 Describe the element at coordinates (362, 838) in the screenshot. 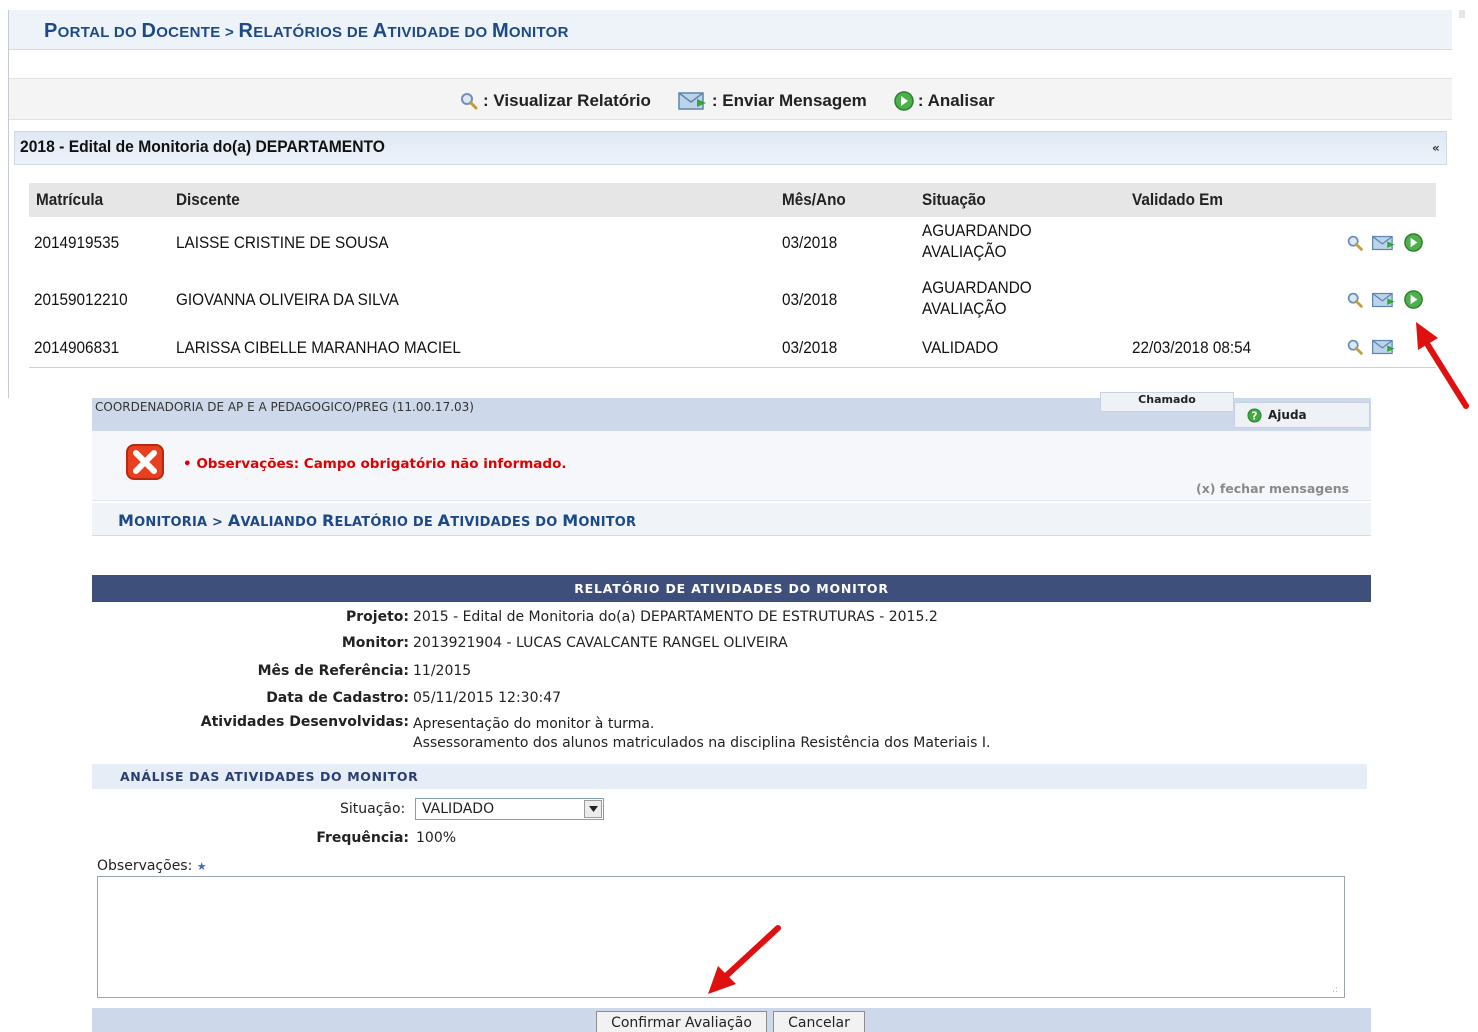

I see `frequencia-label: Frequência:` at that location.